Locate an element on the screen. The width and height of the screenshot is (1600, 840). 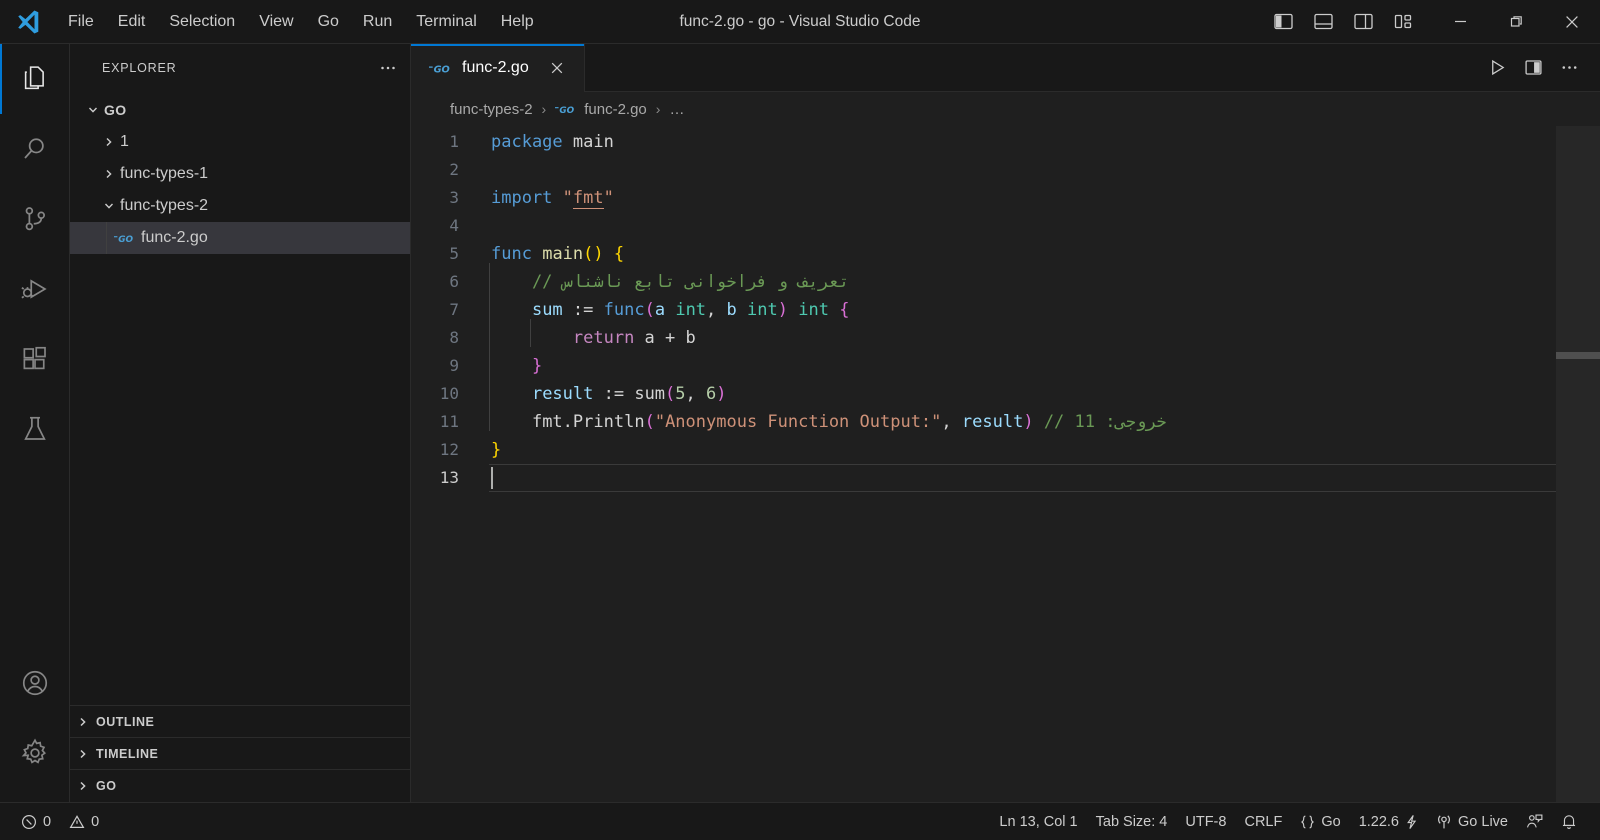
line-number: 2 is located at coordinates (454, 169).